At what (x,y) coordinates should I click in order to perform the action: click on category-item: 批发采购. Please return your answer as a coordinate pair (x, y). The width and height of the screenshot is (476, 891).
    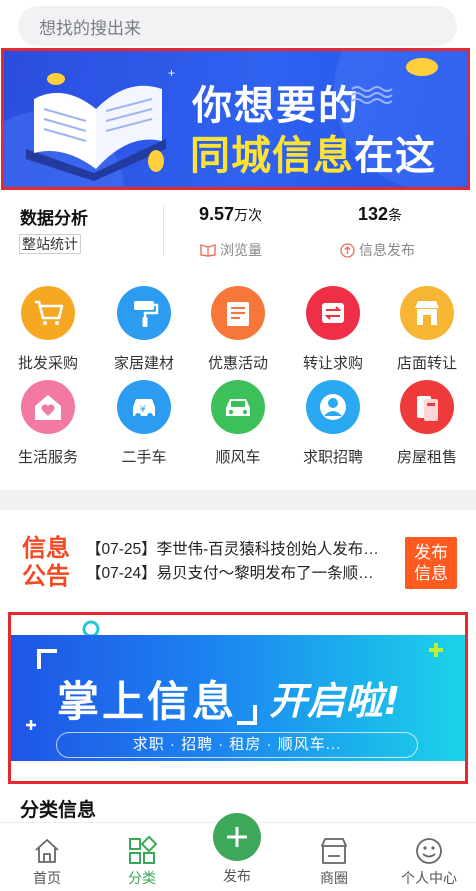
    Looking at the image, I should click on (48, 329).